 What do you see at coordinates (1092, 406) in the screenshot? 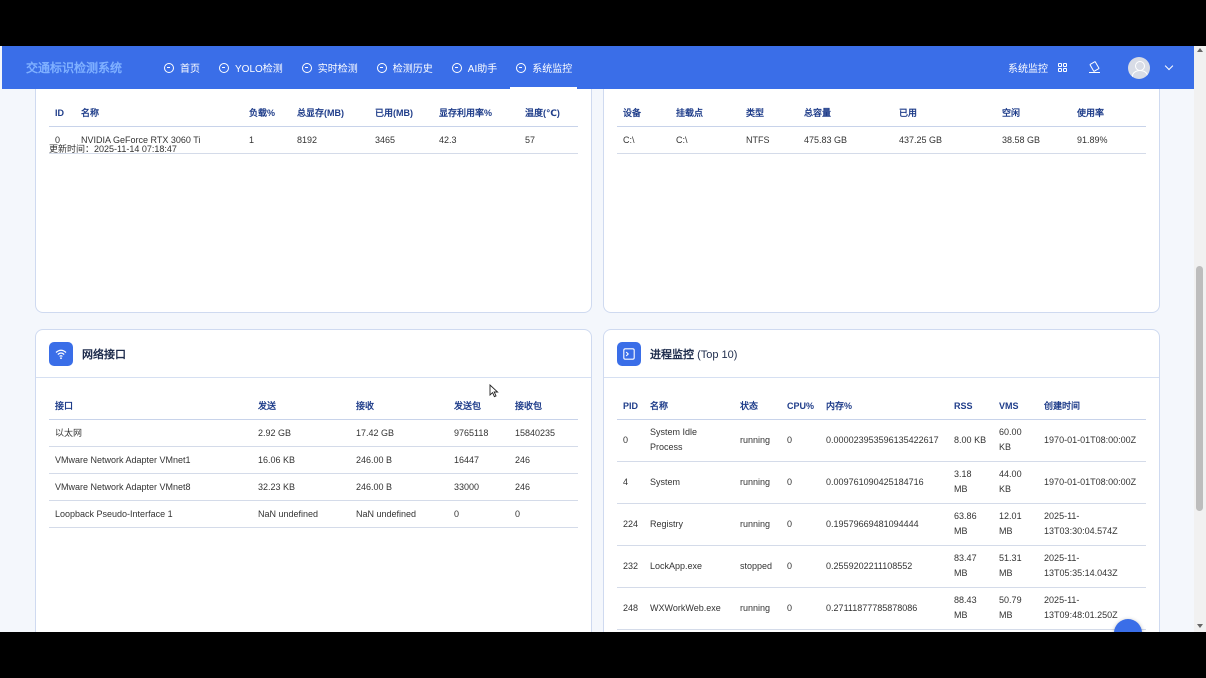
I see `process-col-created: 创建时间` at bounding box center [1092, 406].